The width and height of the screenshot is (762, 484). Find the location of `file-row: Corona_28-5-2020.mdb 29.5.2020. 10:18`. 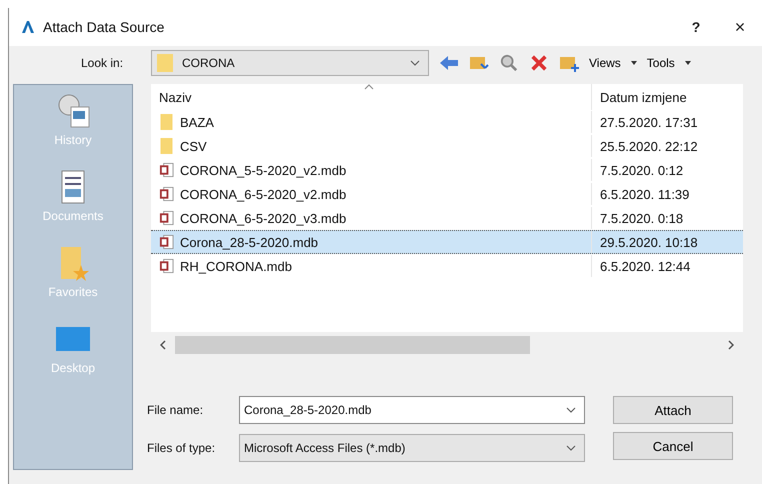

file-row: Corona_28-5-2020.mdb 29.5.2020. 10:18 is located at coordinates (447, 242).